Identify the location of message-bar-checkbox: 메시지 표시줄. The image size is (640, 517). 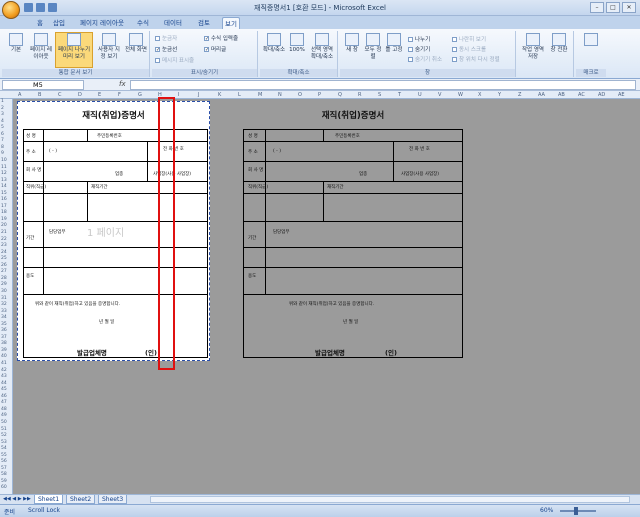
(174, 60).